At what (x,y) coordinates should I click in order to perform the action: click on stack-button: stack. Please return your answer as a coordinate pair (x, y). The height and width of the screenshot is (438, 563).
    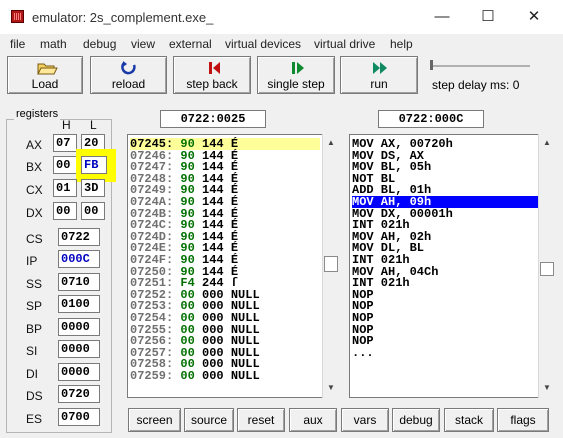
    Looking at the image, I should click on (469, 420).